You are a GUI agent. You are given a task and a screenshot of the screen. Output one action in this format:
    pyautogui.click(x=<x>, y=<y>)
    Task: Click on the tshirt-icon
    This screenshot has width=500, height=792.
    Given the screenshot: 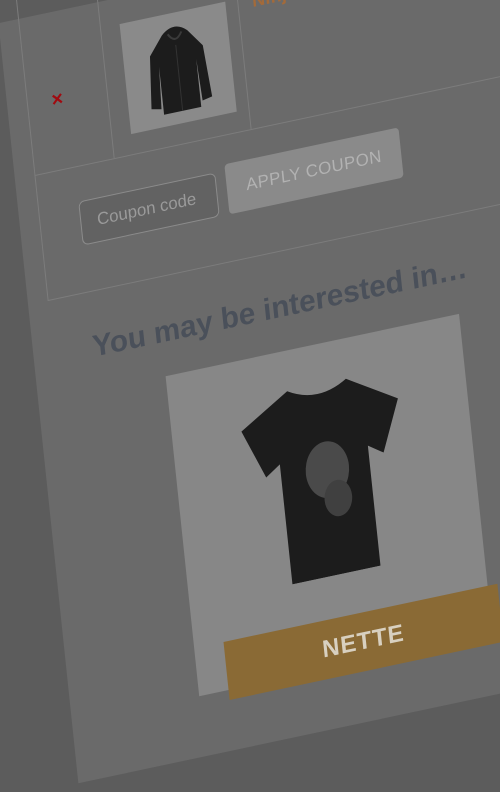 What is the action you would take?
    pyautogui.click(x=319, y=481)
    